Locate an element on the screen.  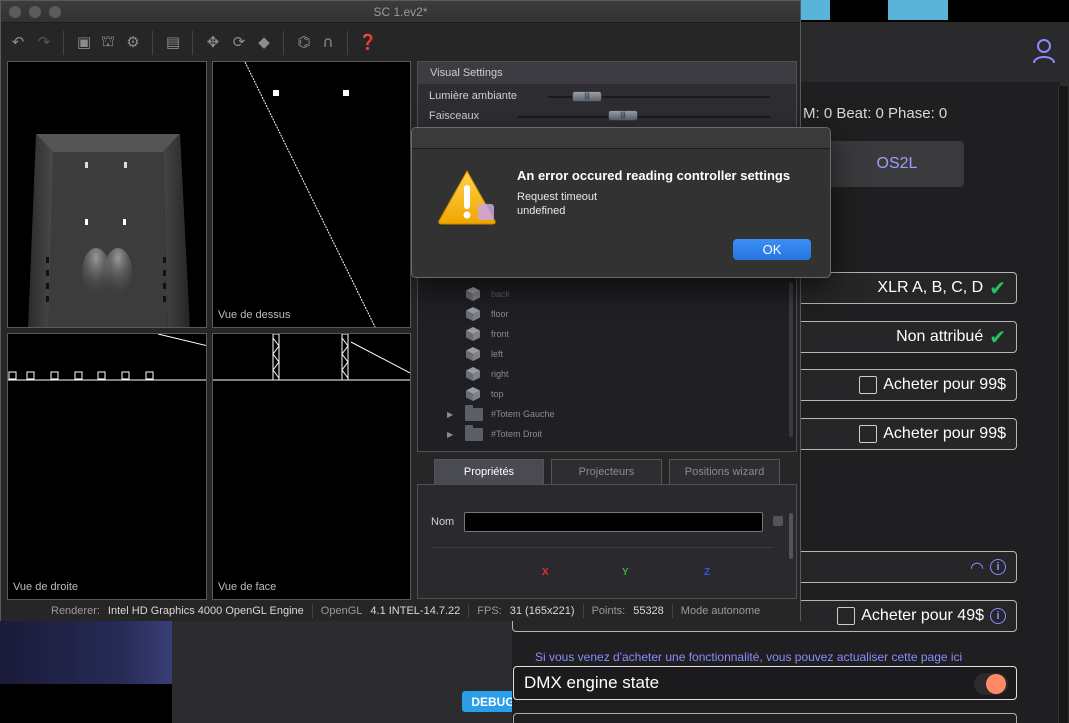
nom-label: Nom is located at coordinates (443, 522).